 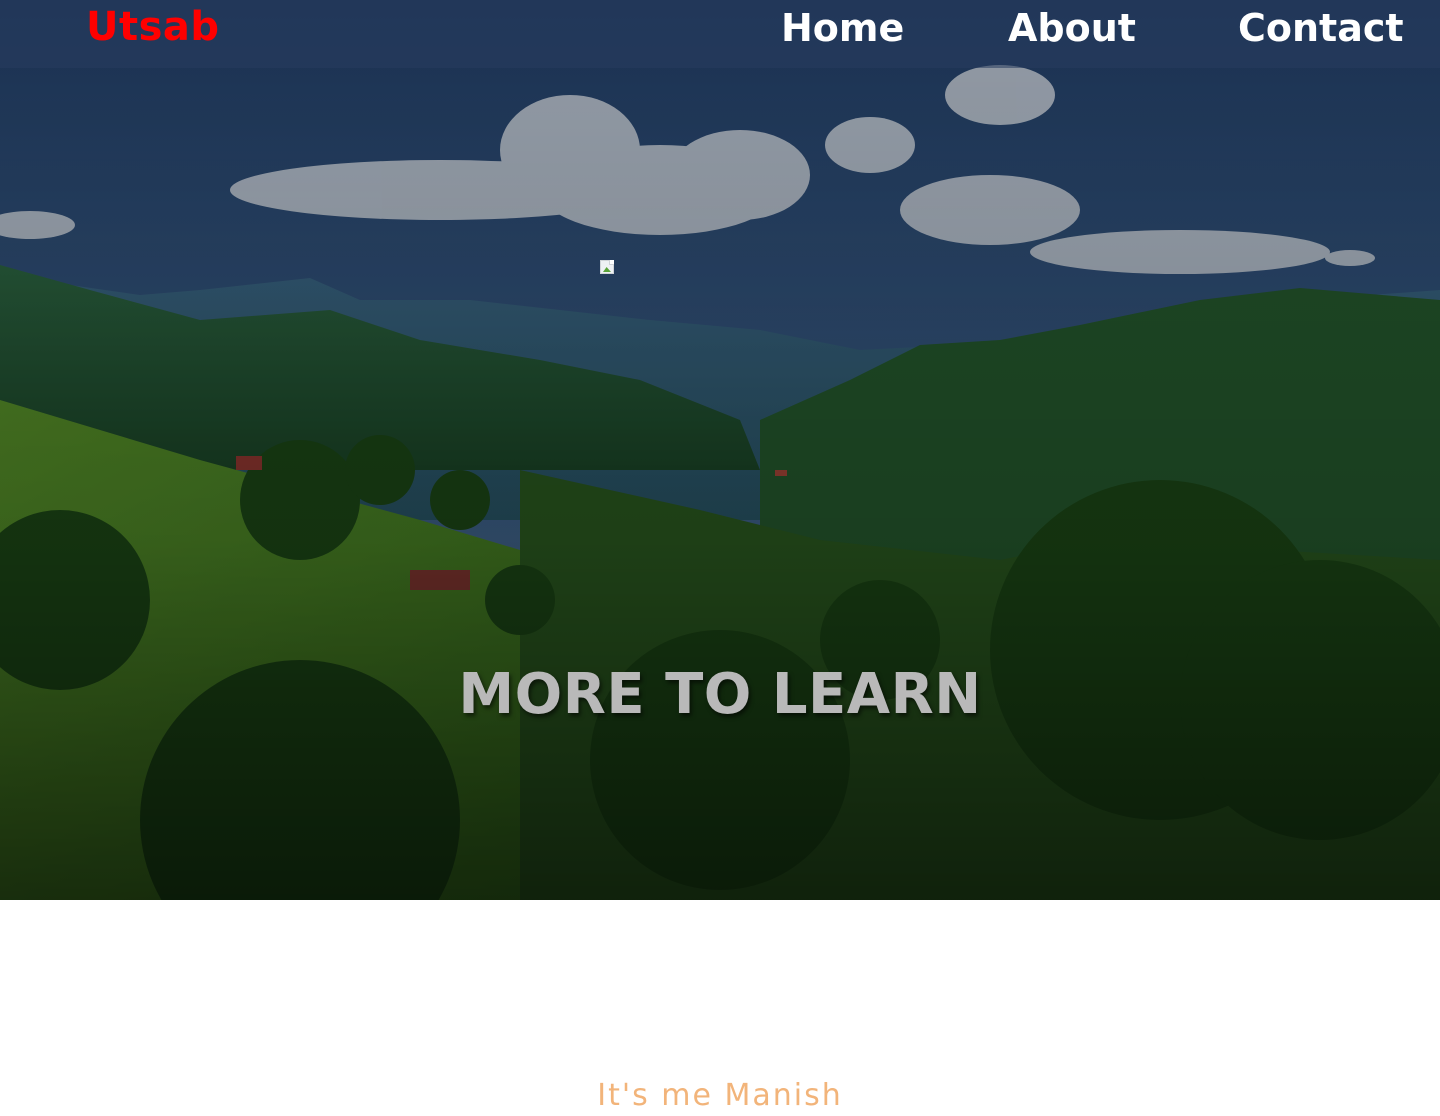 What do you see at coordinates (1072, 28) in the screenshot?
I see `nav-link-about: About` at bounding box center [1072, 28].